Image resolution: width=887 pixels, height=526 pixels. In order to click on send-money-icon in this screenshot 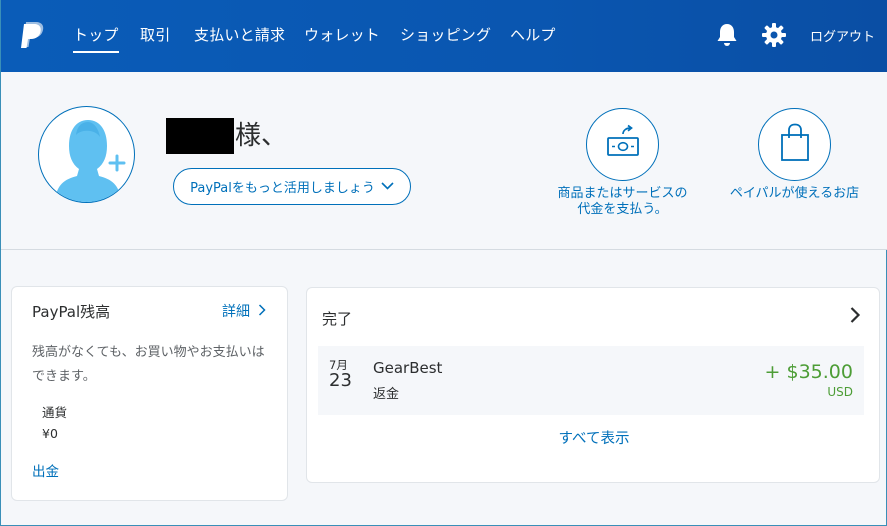, I will do `click(623, 145)`.